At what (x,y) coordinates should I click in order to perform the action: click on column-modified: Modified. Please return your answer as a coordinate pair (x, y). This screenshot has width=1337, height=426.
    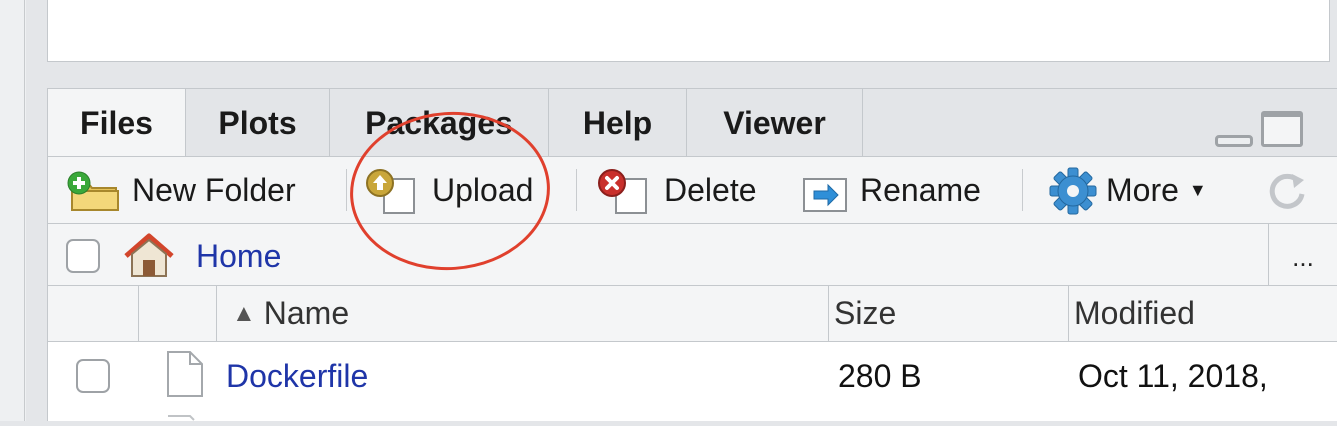
    Looking at the image, I should click on (1134, 313).